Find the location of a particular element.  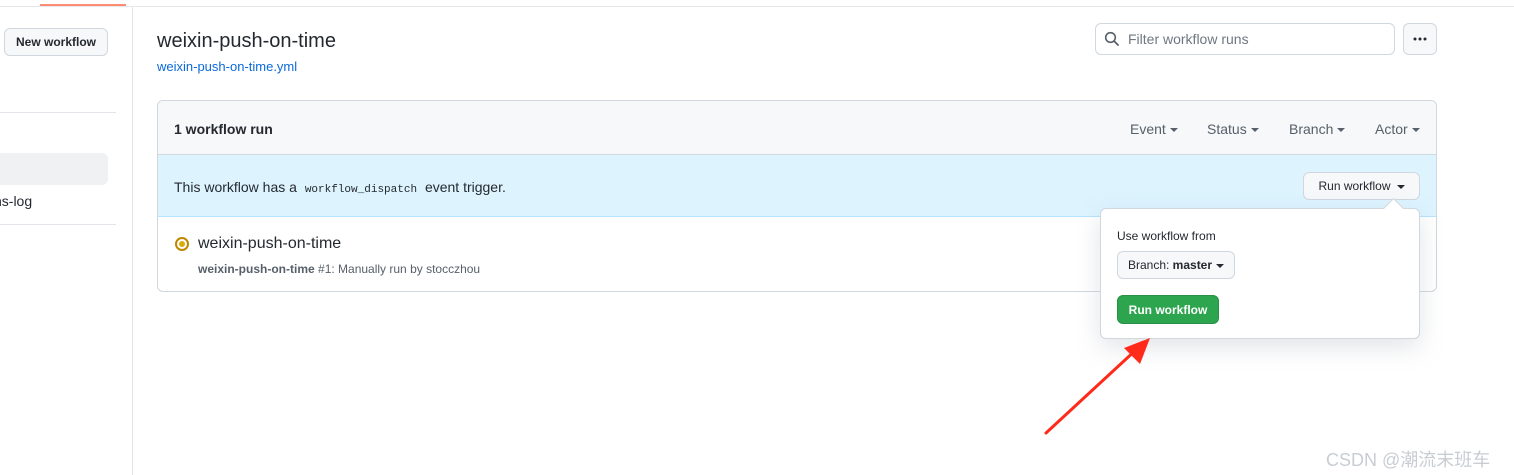

search-icon is located at coordinates (1111, 38).